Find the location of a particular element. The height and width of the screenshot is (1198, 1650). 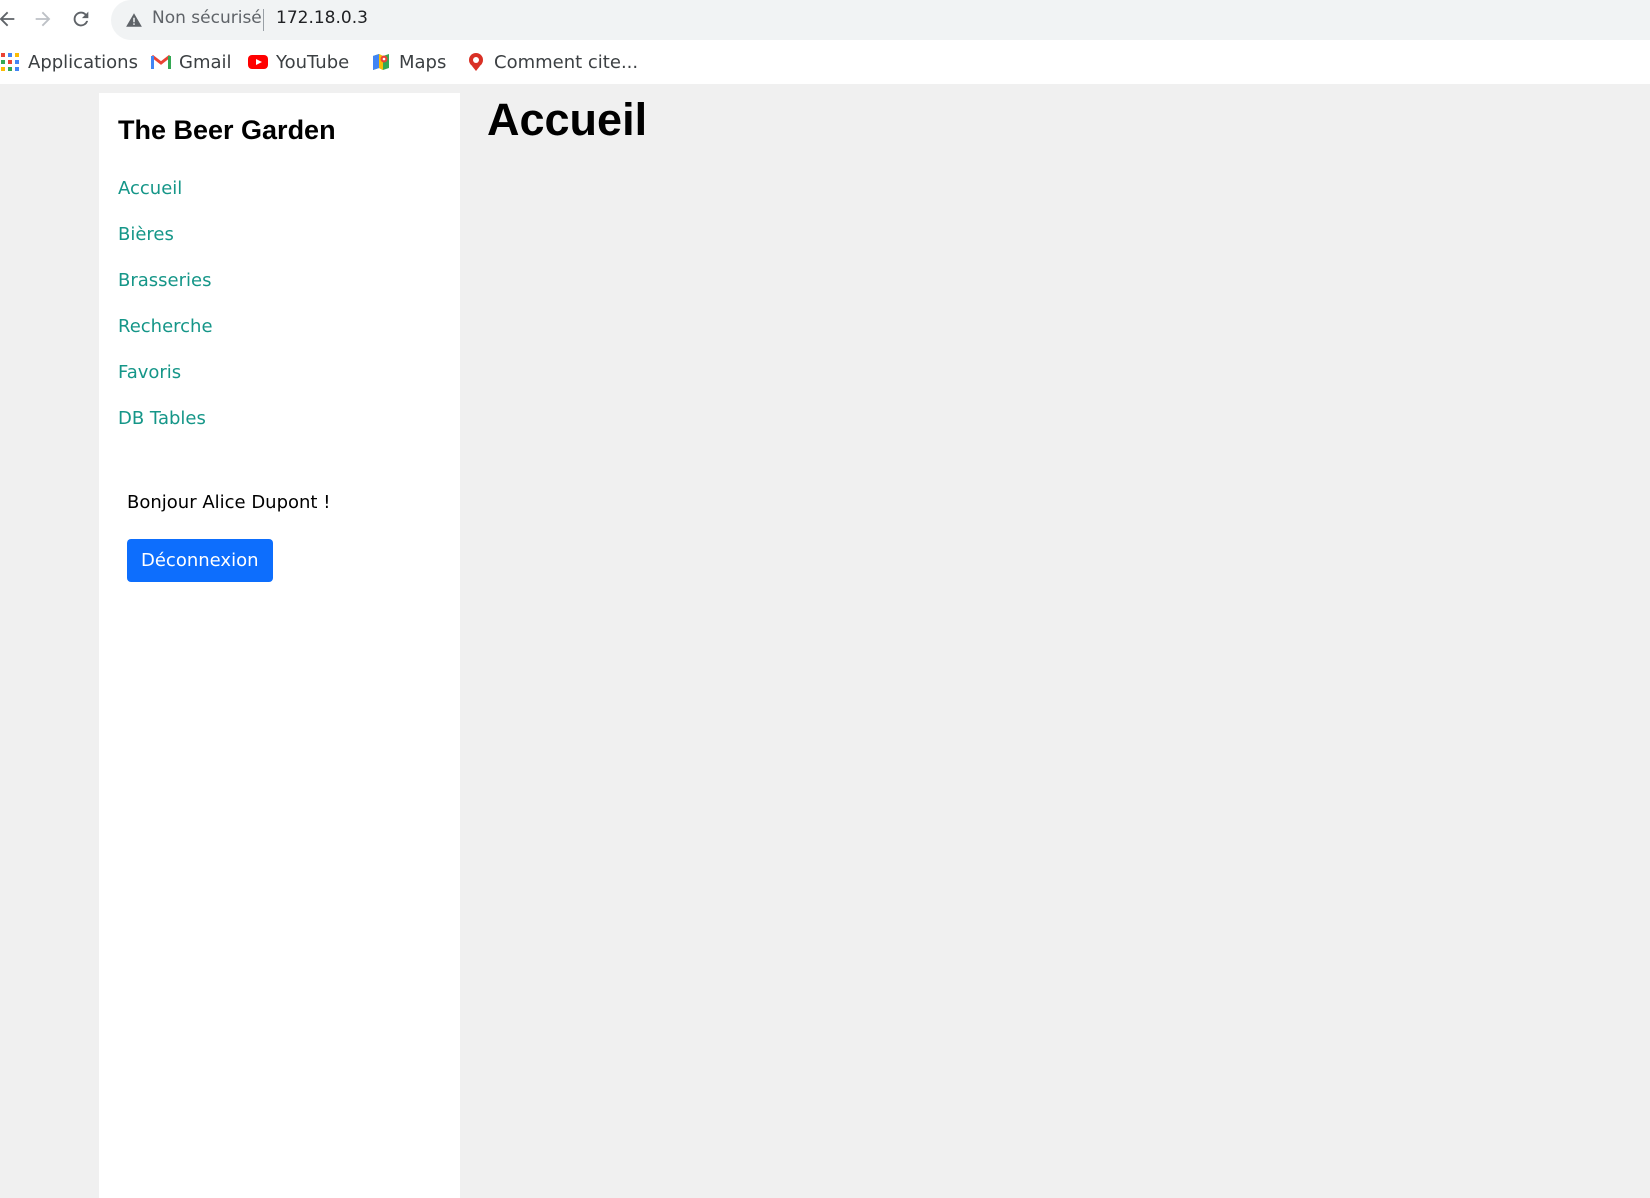

bookmark-gmail: Gmail is located at coordinates (191, 62).